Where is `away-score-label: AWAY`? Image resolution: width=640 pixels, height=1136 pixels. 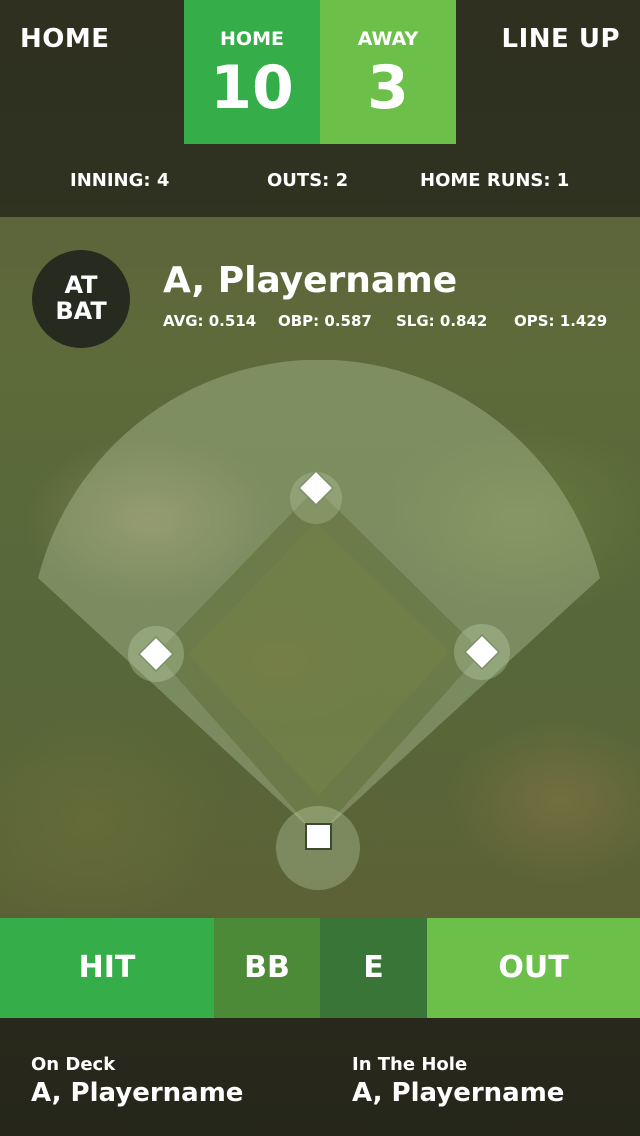 away-score-label: AWAY is located at coordinates (388, 39).